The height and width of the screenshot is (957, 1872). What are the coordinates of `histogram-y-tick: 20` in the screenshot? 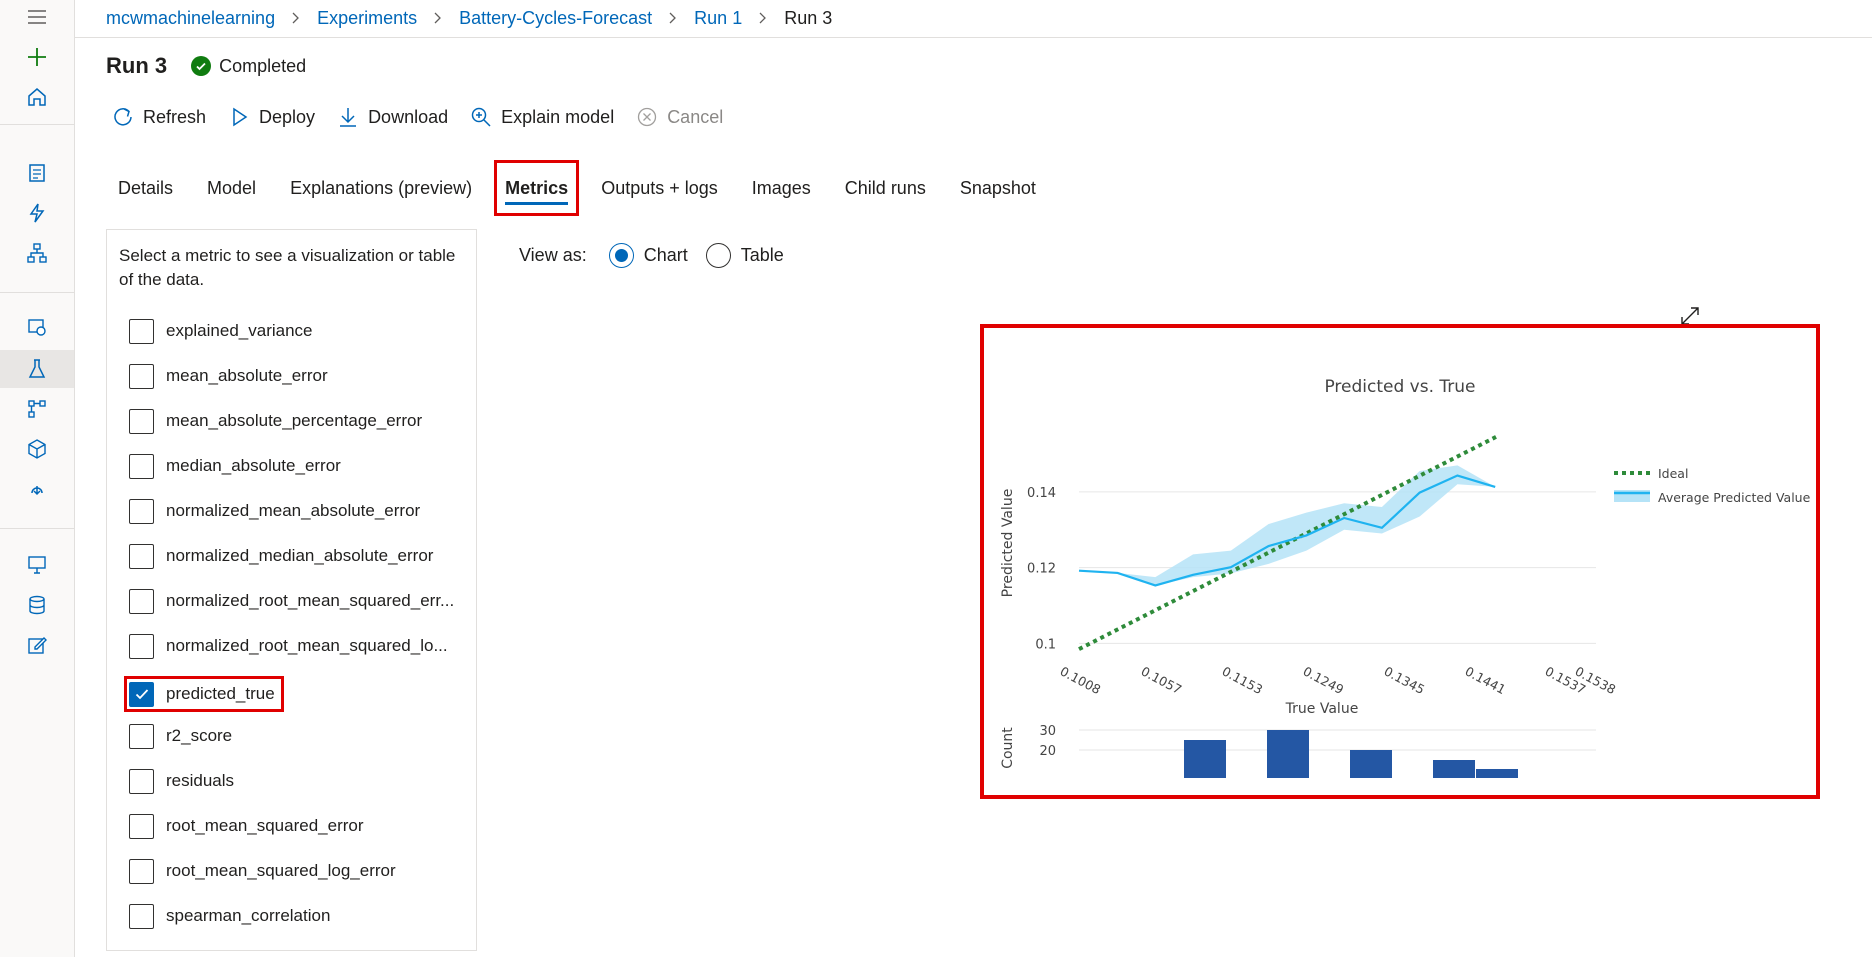 It's located at (1047, 751).